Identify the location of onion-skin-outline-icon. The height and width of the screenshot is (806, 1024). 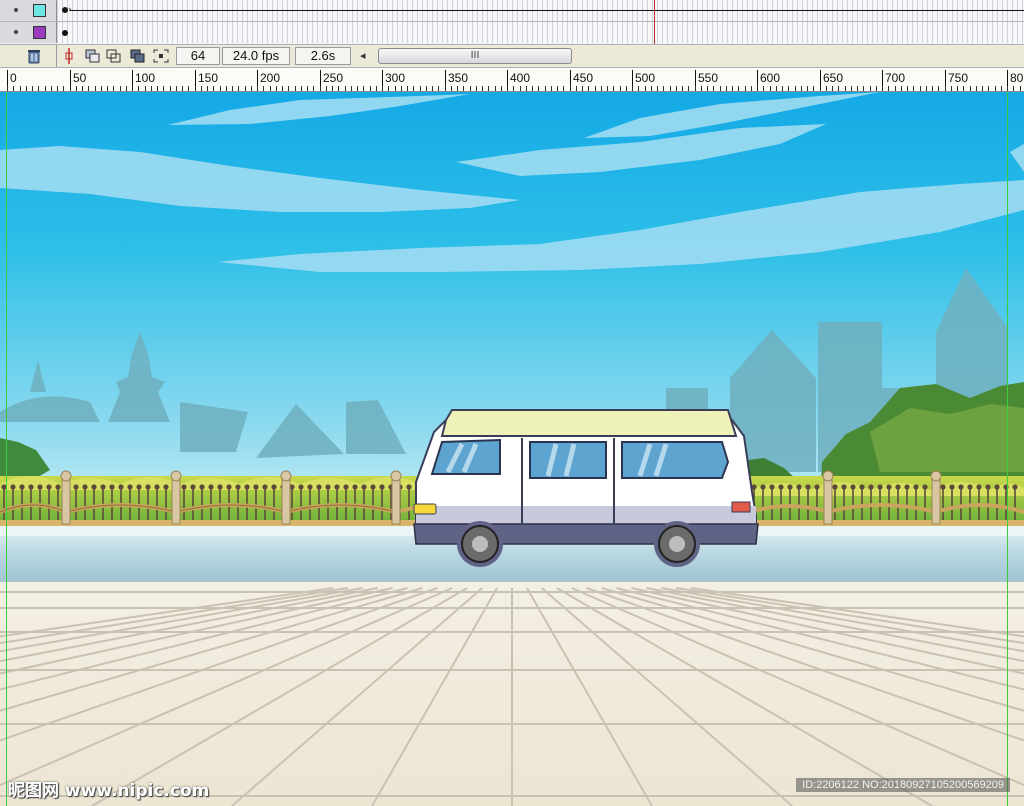
(114, 56).